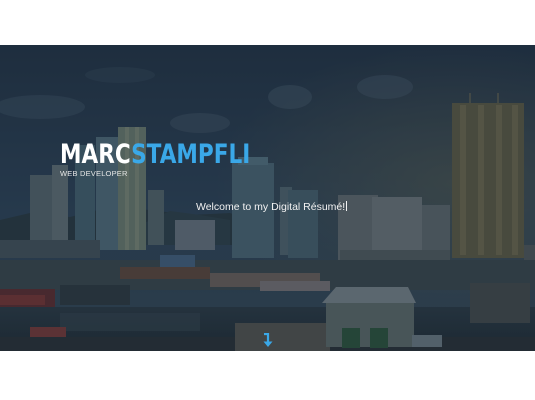  Describe the element at coordinates (347, 206) in the screenshot. I see `typing-cursor` at that location.